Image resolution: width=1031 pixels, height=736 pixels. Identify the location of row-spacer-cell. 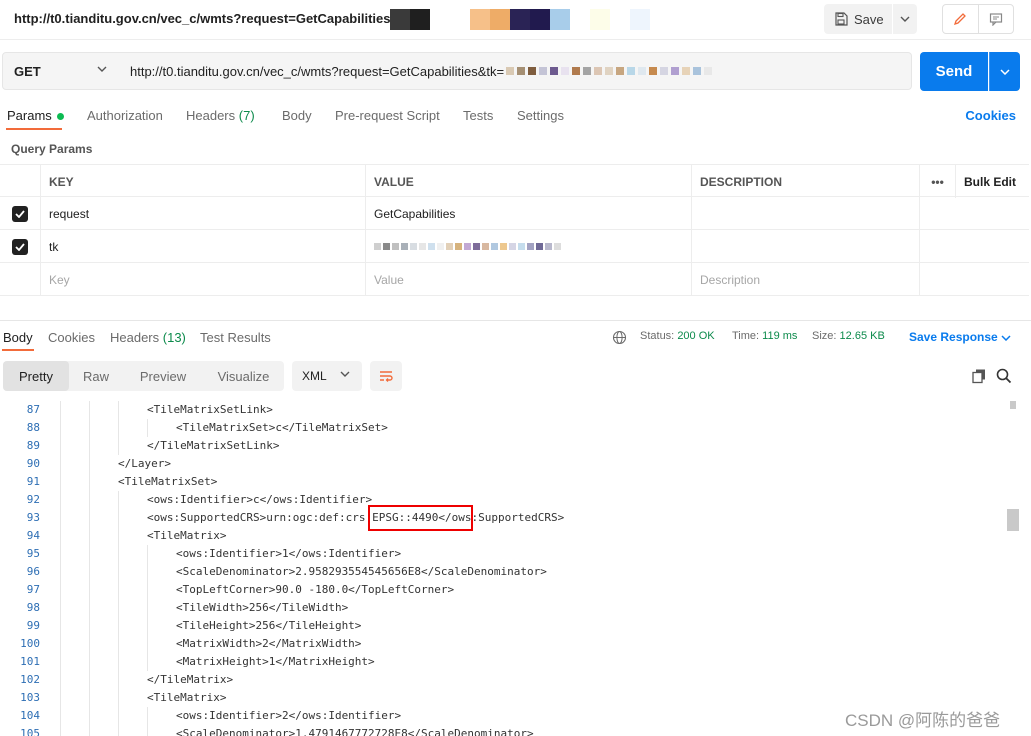
(938, 213).